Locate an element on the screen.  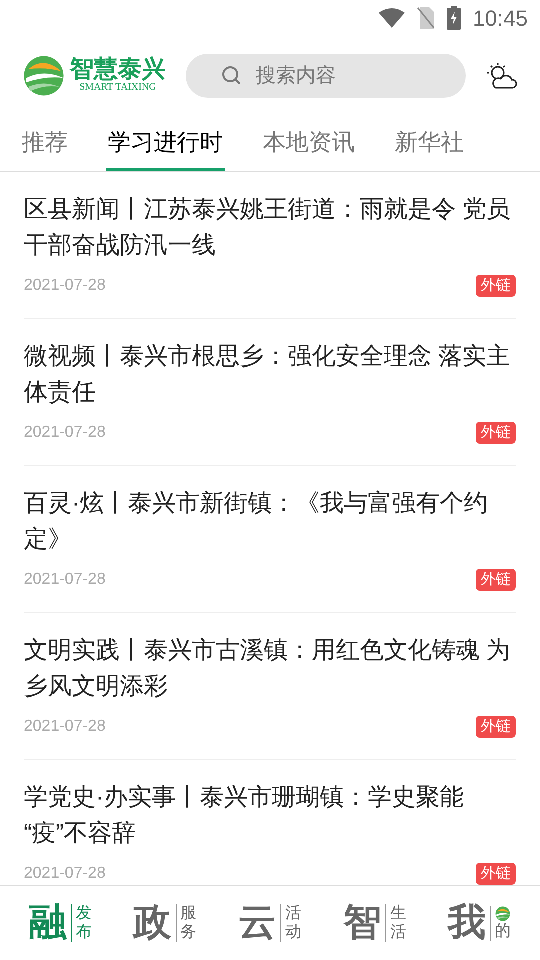
no-sim-icon is located at coordinates (425, 18).